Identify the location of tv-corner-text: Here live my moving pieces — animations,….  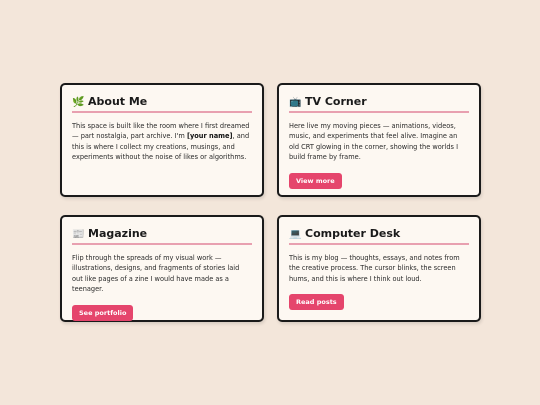
(374, 142).